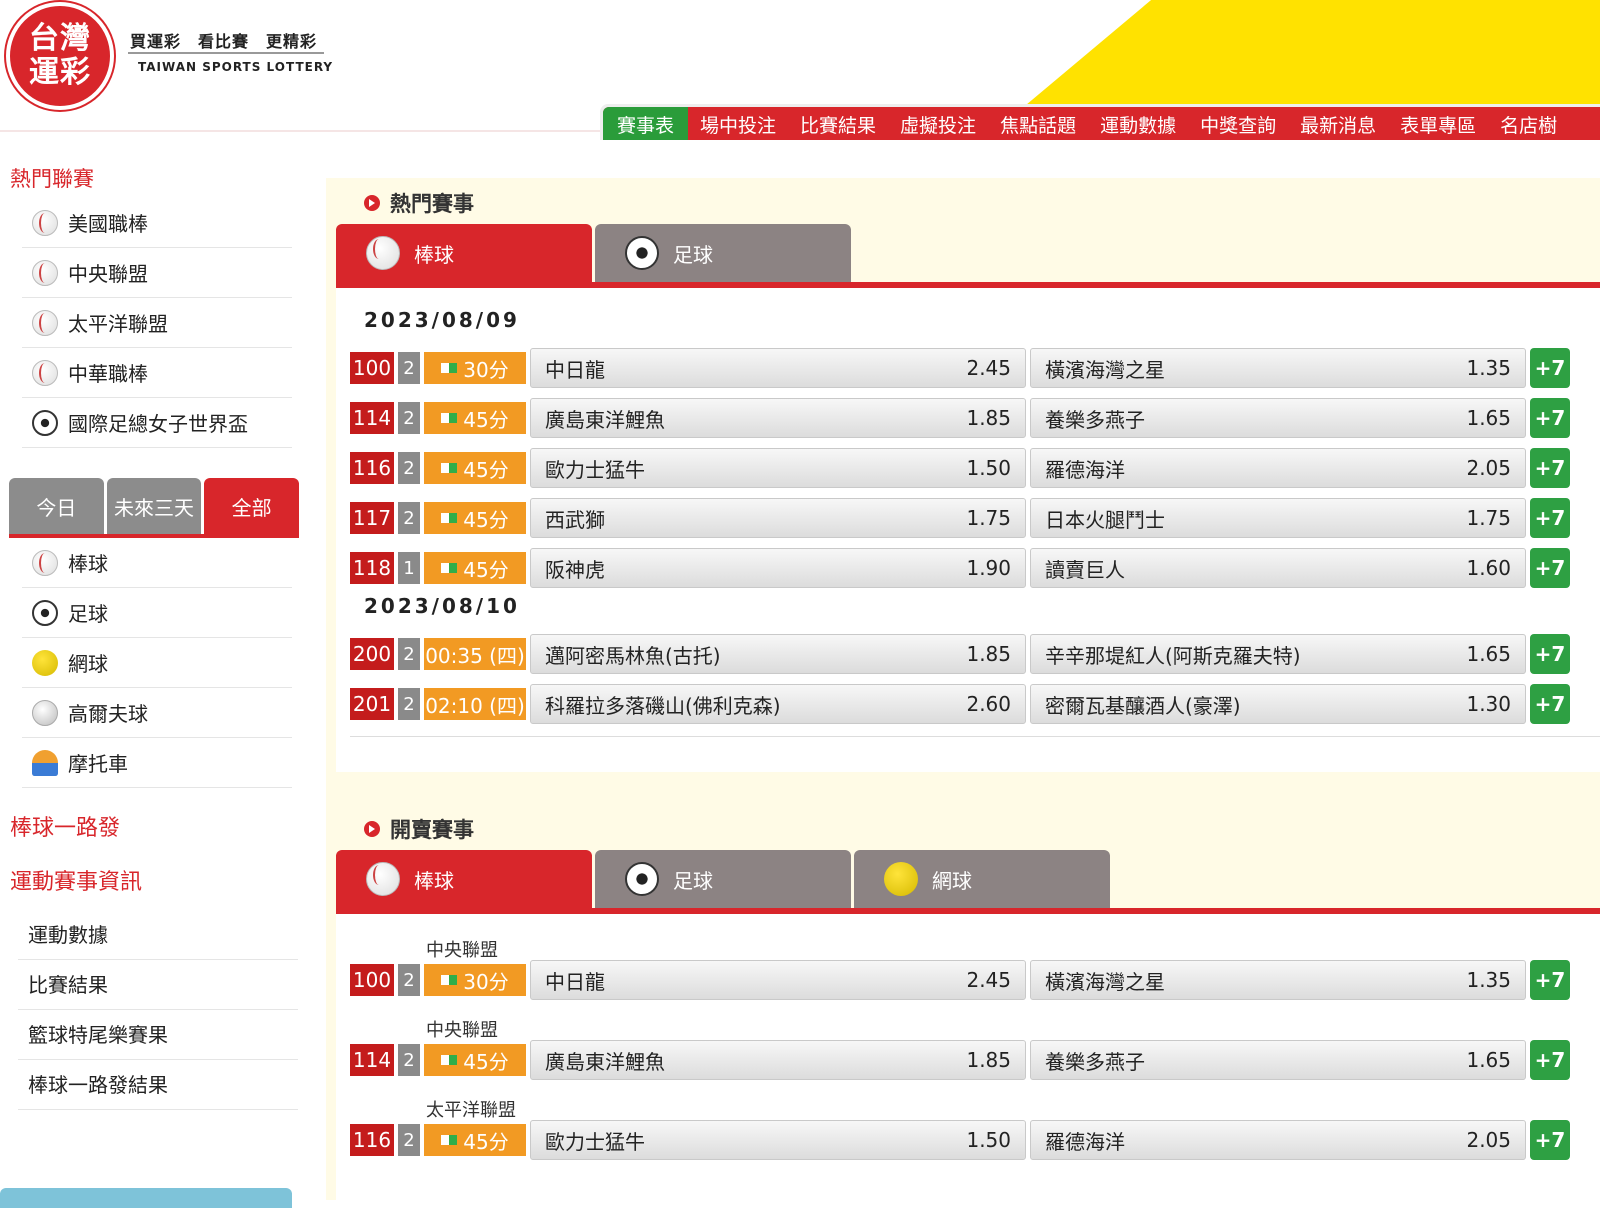 The height and width of the screenshot is (1208, 1600). What do you see at coordinates (646, 123) in the screenshot?
I see `nav-item-0: 賽事表` at bounding box center [646, 123].